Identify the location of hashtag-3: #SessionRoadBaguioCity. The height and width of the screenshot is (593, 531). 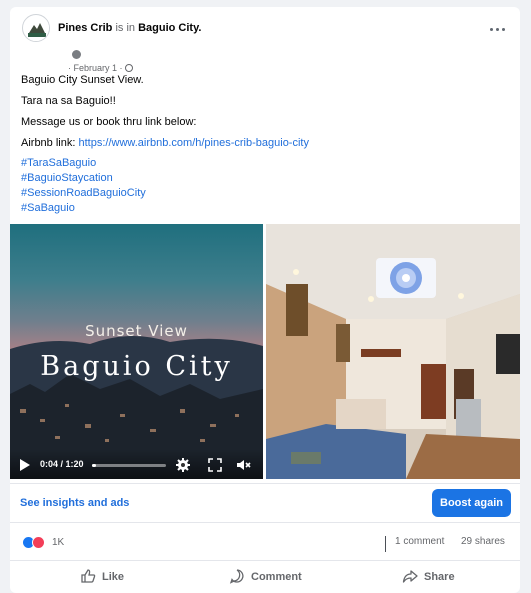
(83, 193).